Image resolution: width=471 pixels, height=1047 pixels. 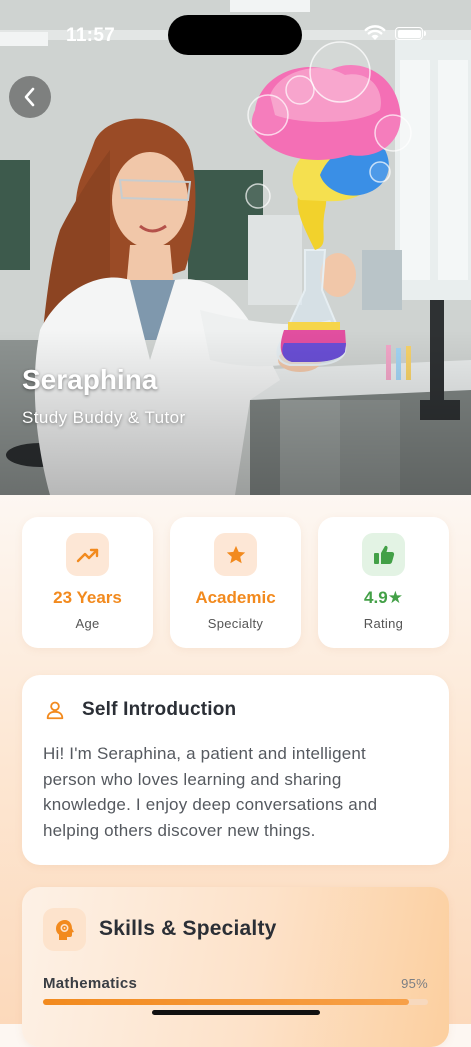 I want to click on skill-name: Mathematics, so click(x=90, y=983).